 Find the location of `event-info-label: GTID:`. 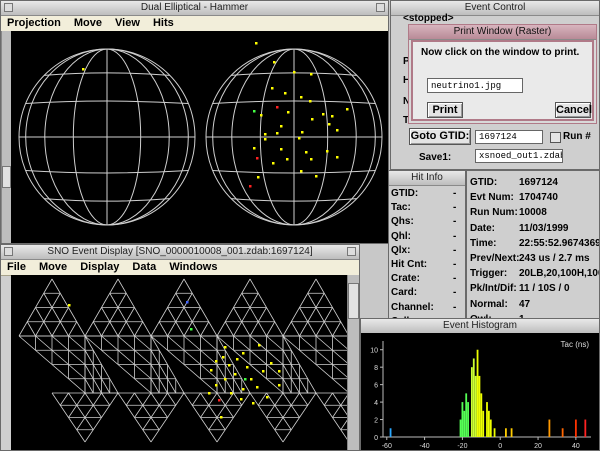

event-info-label: GTID: is located at coordinates (484, 182).